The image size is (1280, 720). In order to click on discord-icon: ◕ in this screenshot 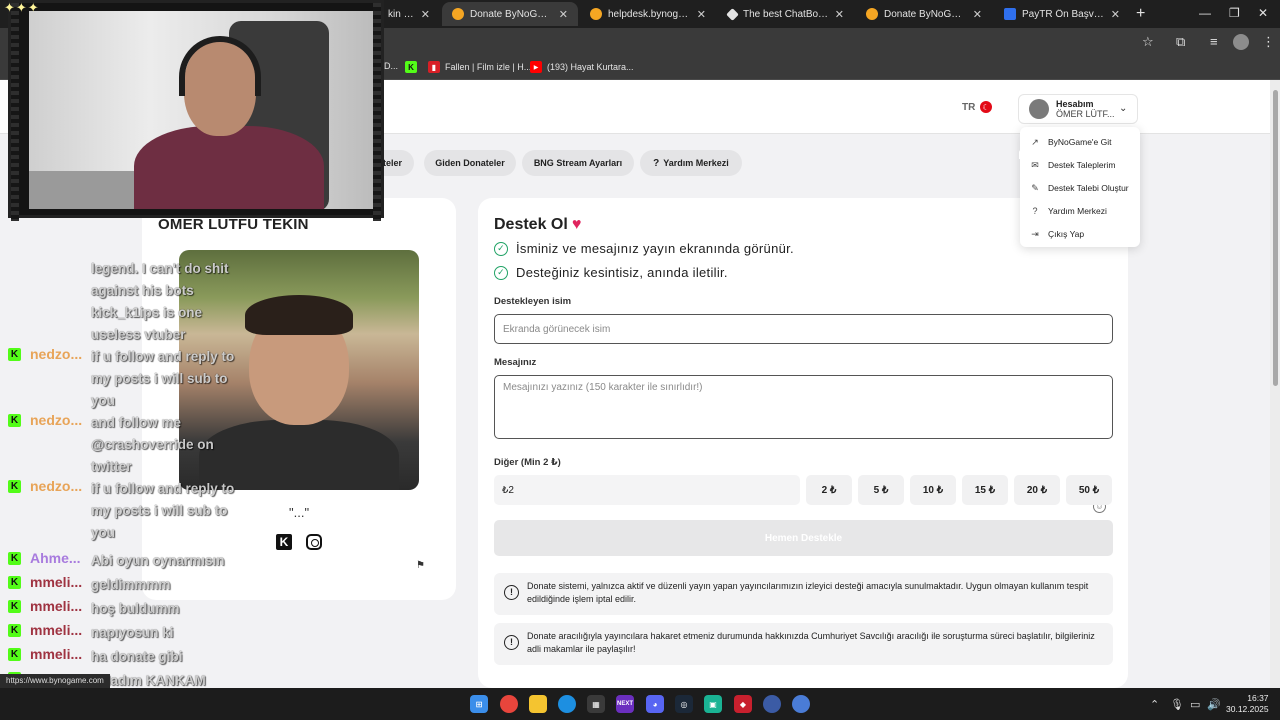, I will do `click(655, 704)`.